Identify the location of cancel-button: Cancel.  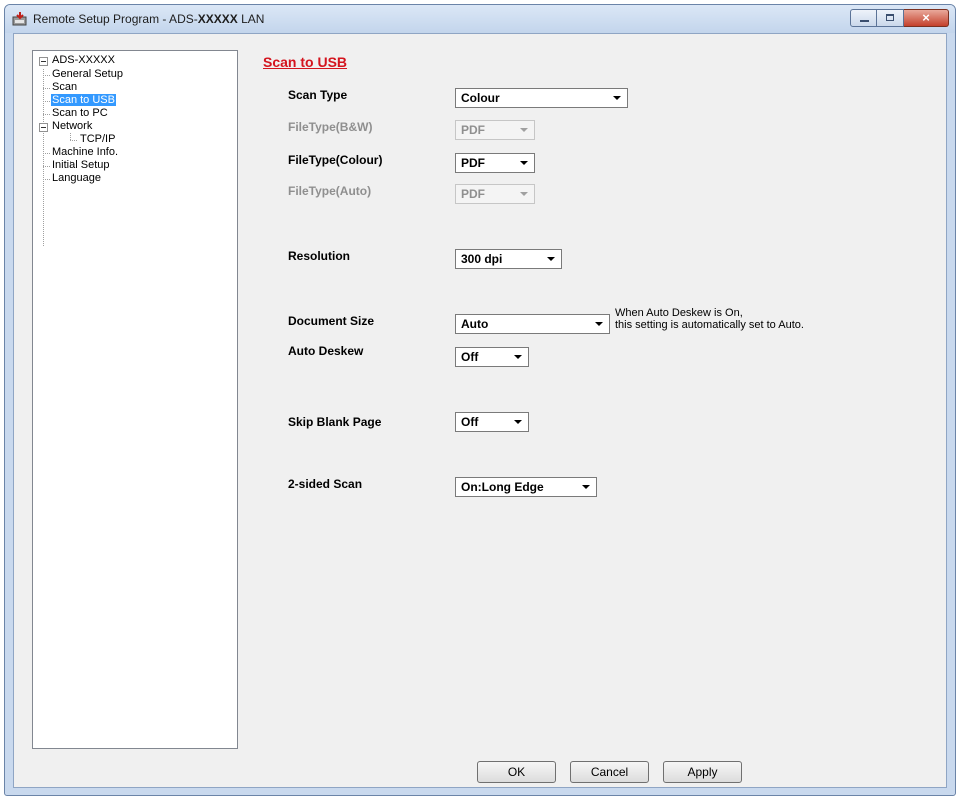
(609, 772).